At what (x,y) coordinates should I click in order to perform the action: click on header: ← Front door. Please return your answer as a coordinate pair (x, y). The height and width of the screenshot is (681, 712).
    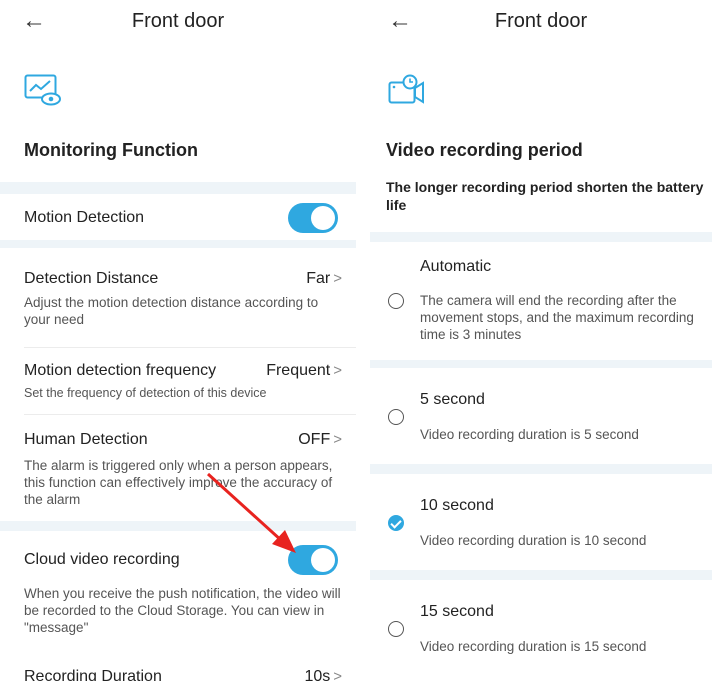
    Looking at the image, I should click on (541, 22).